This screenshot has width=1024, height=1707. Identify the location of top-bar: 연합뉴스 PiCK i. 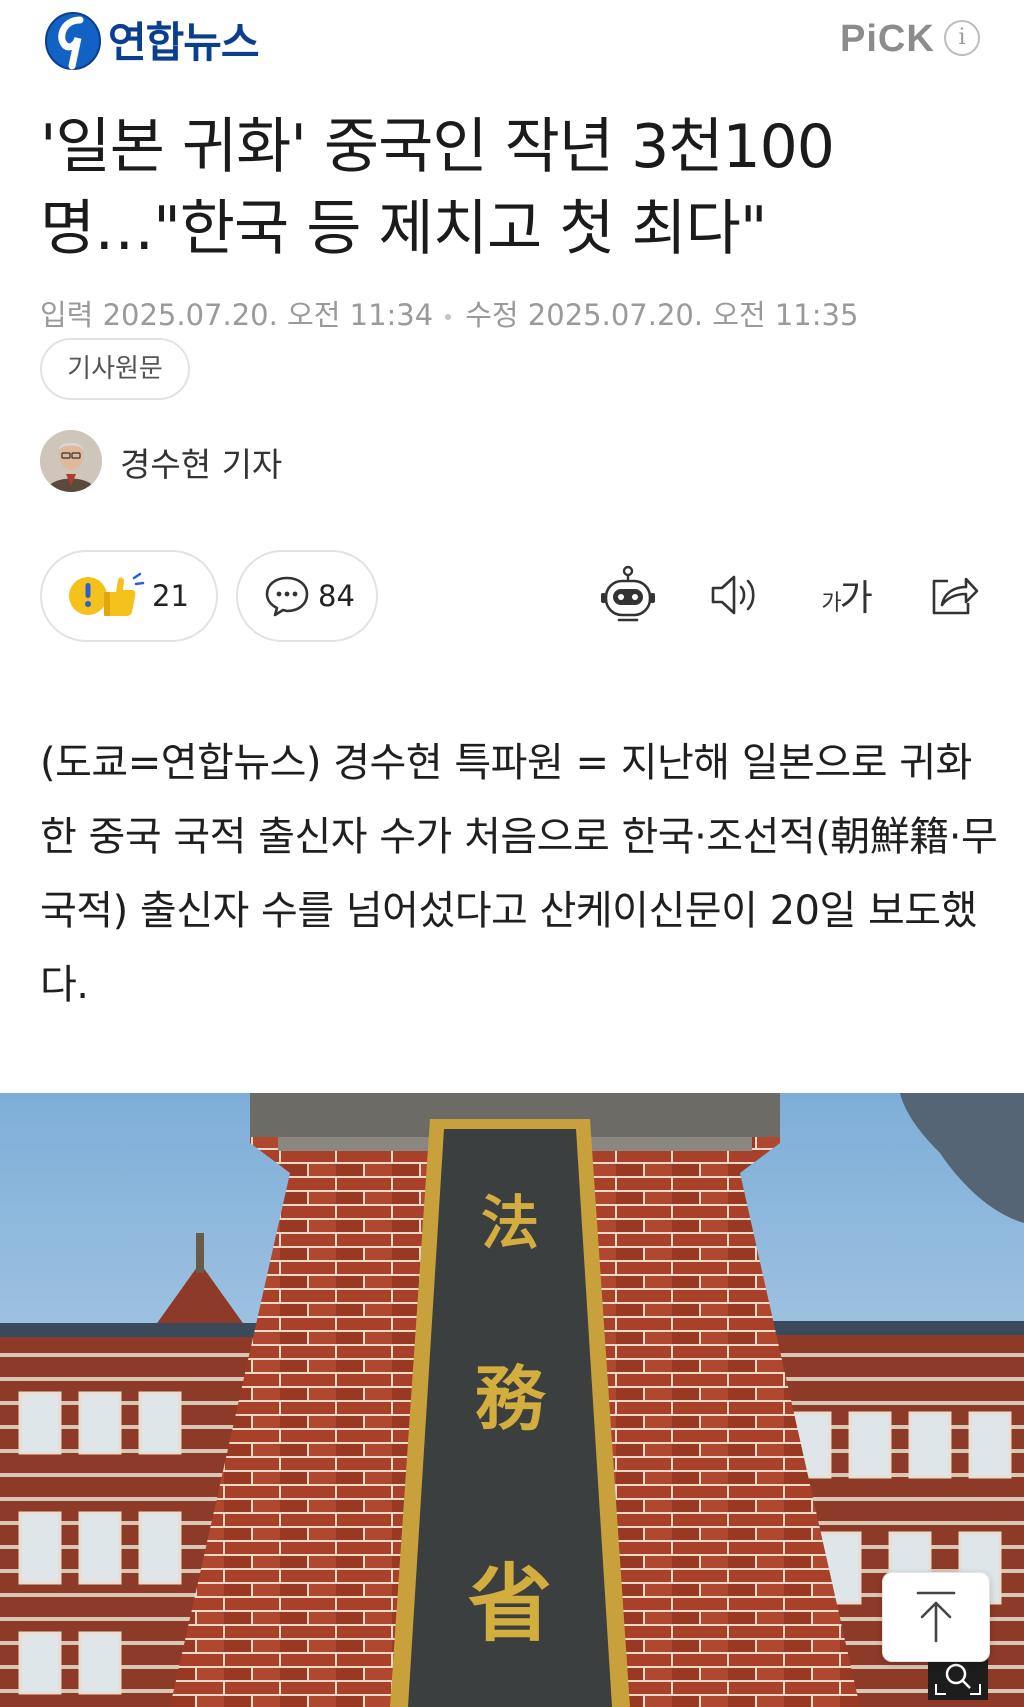
(512, 40).